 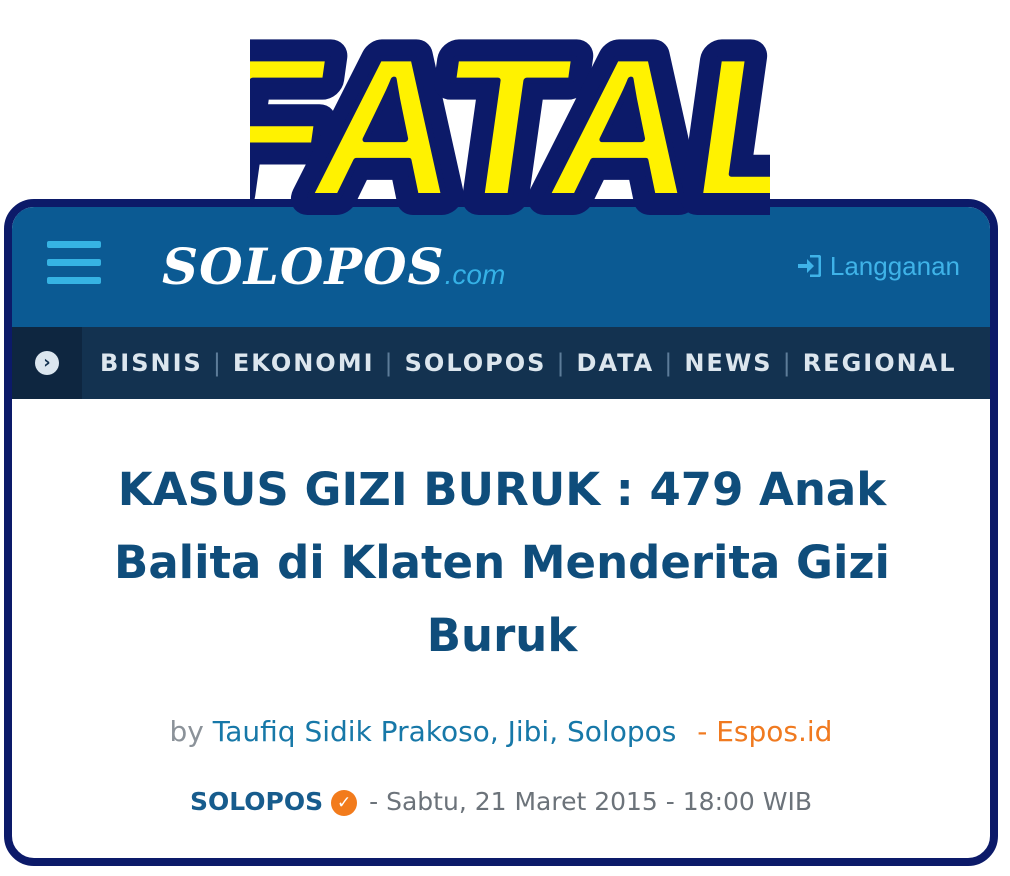 What do you see at coordinates (344, 803) in the screenshot?
I see `verified-check-icon: ✓` at bounding box center [344, 803].